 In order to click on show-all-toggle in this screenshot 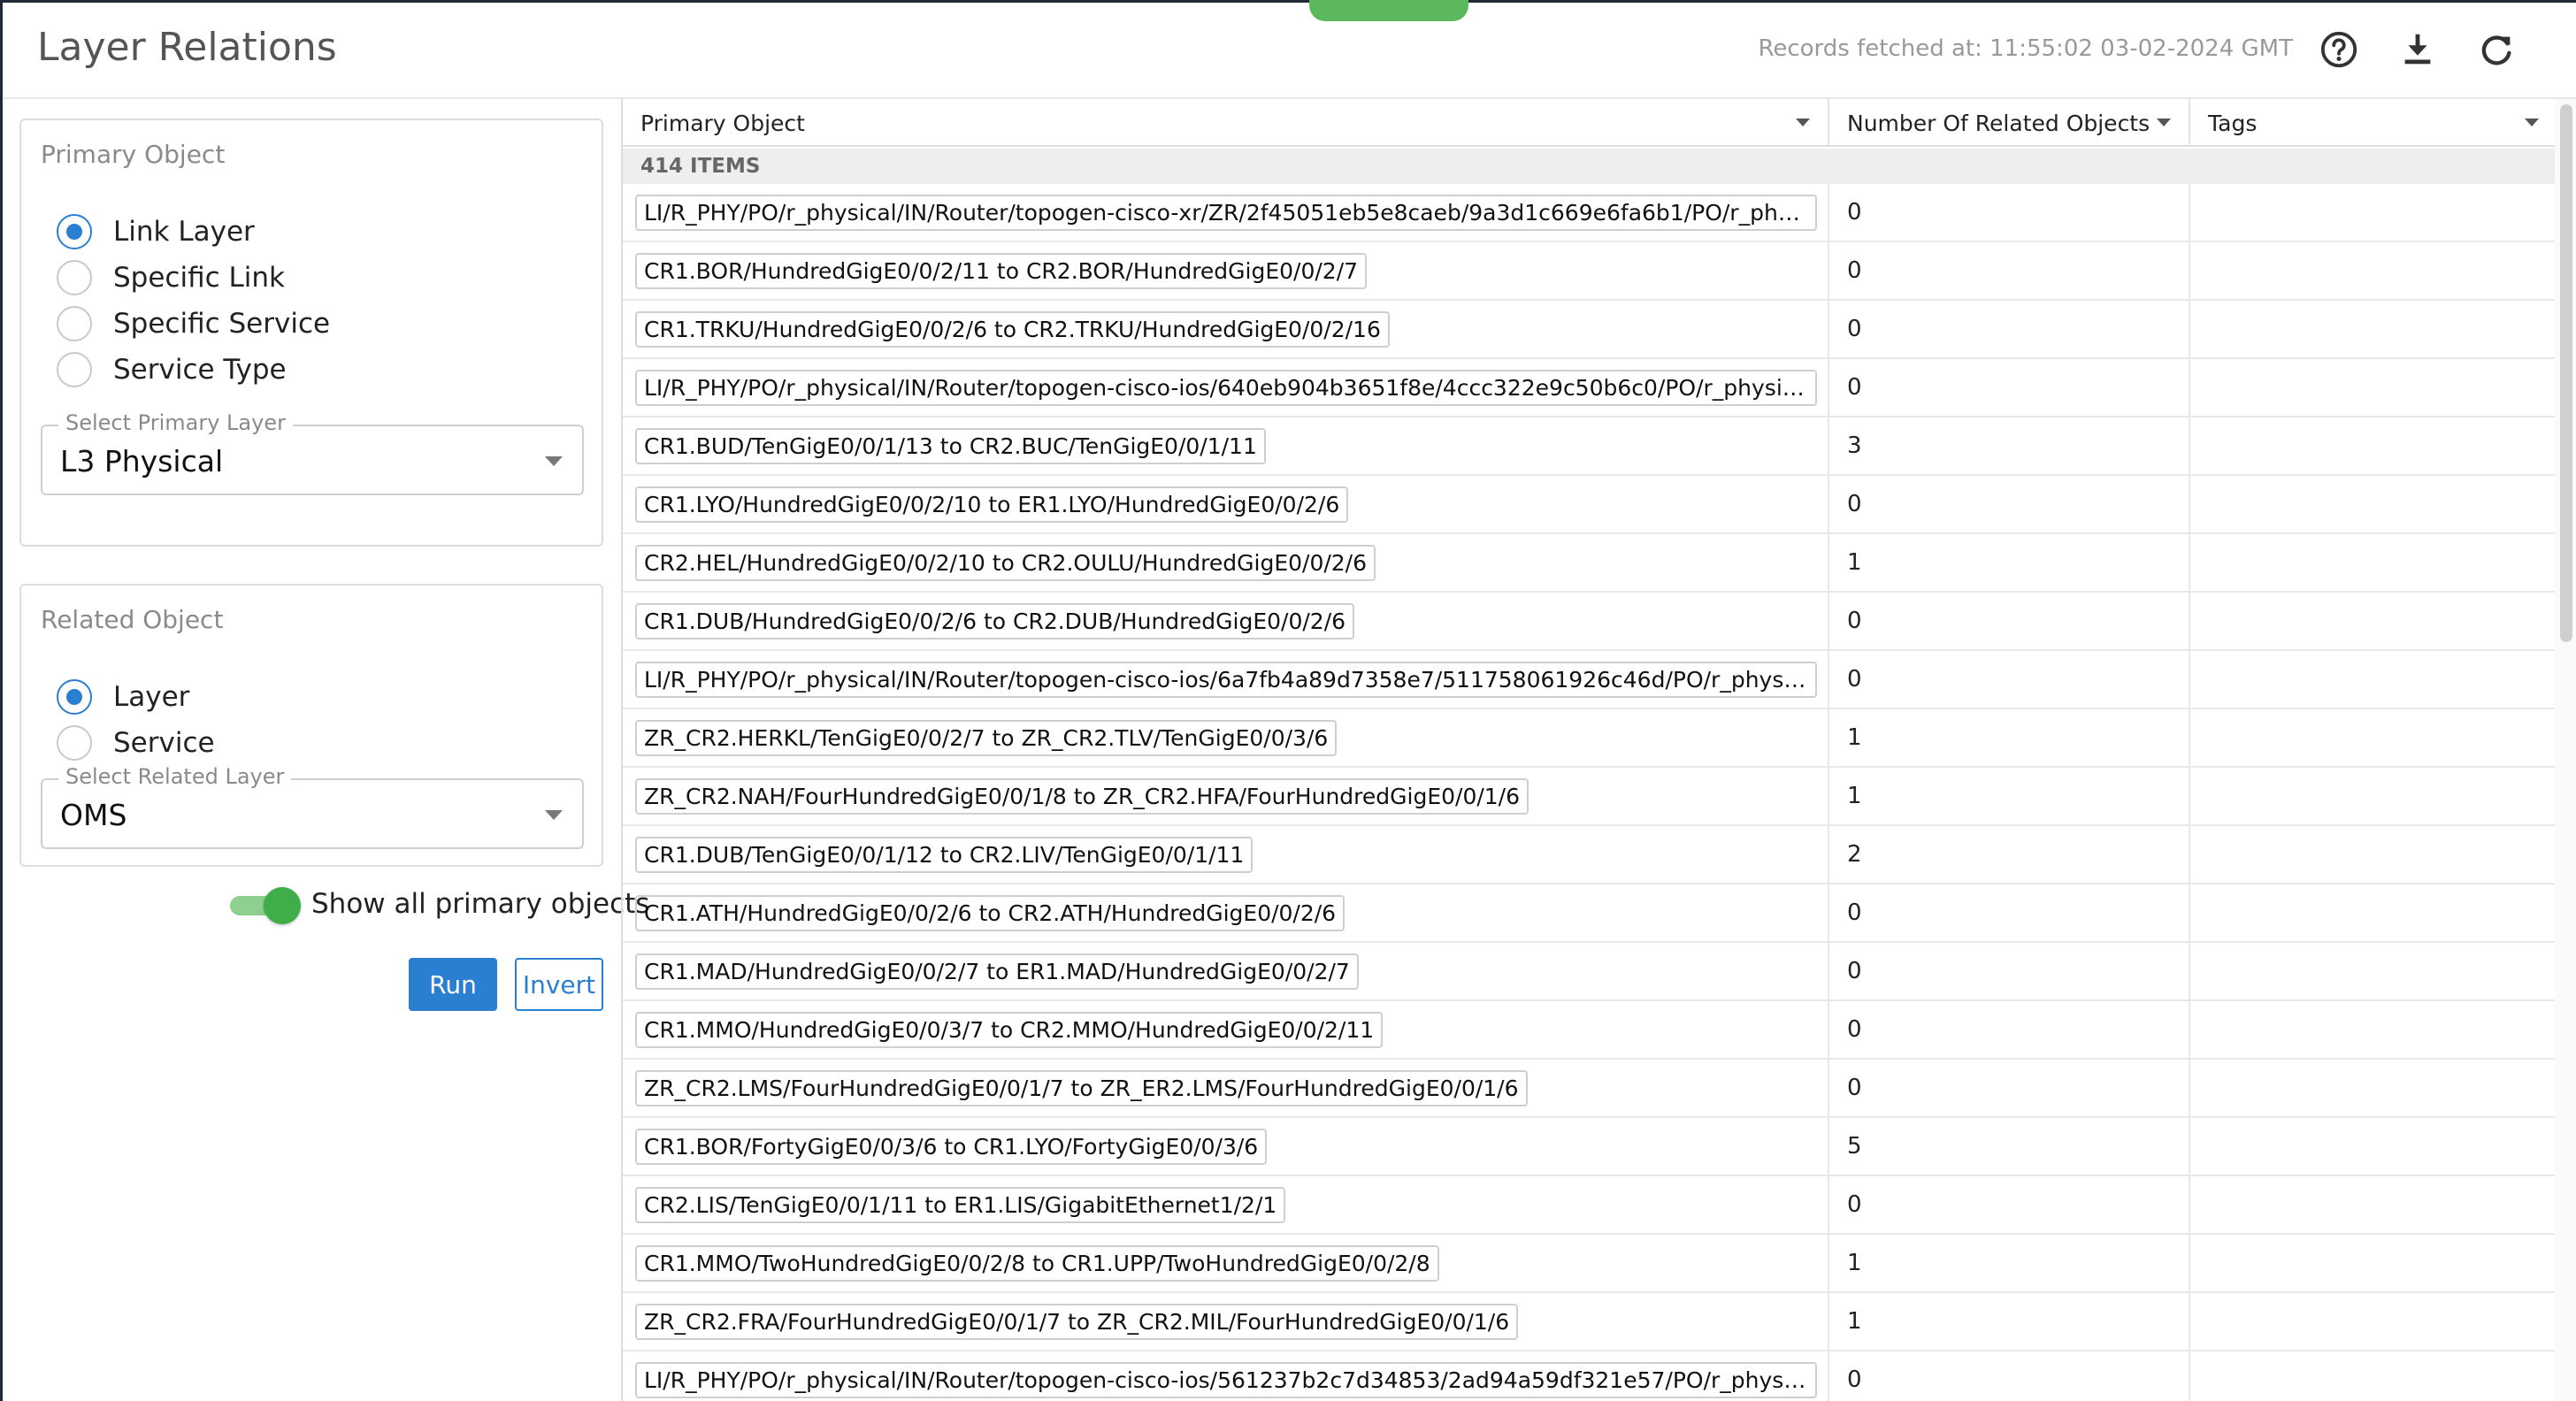, I will do `click(265, 906)`.